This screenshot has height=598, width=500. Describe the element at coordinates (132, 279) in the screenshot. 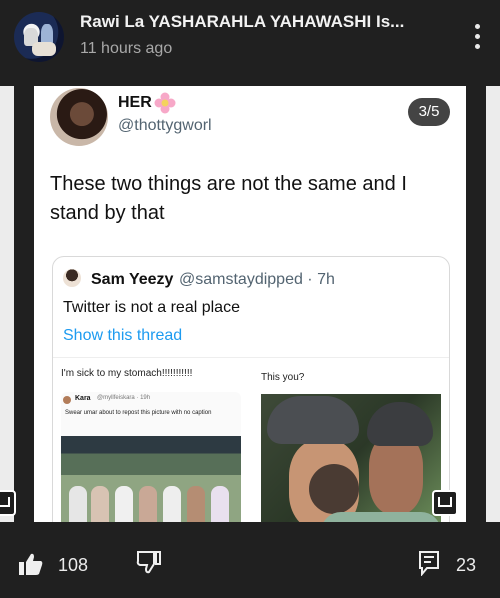

I see `quoted-author-name: Sam Yeezy` at that location.